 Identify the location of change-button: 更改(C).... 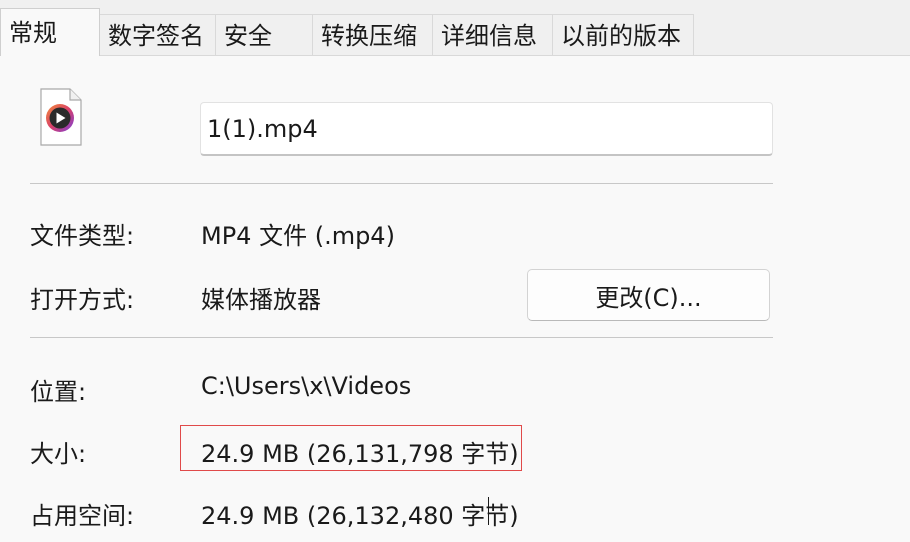
(648, 295).